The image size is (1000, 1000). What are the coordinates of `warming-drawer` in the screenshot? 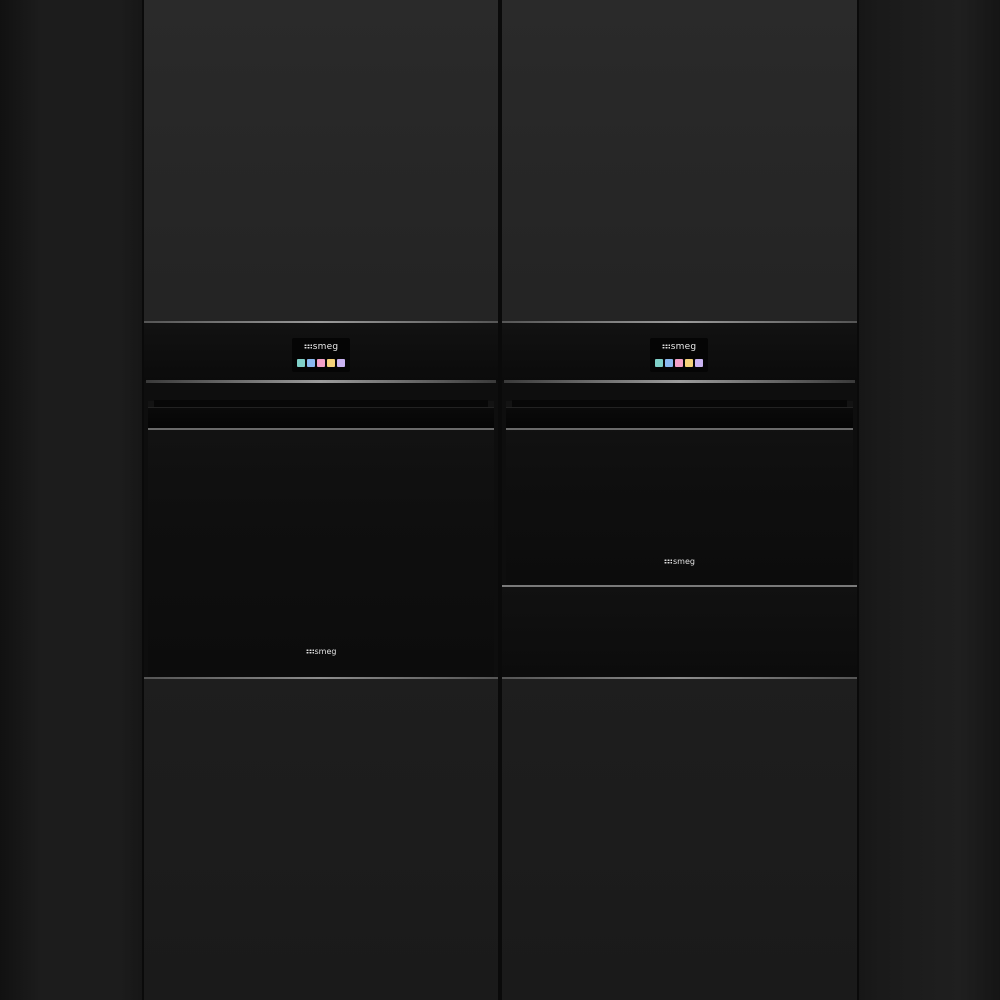 It's located at (679, 631).